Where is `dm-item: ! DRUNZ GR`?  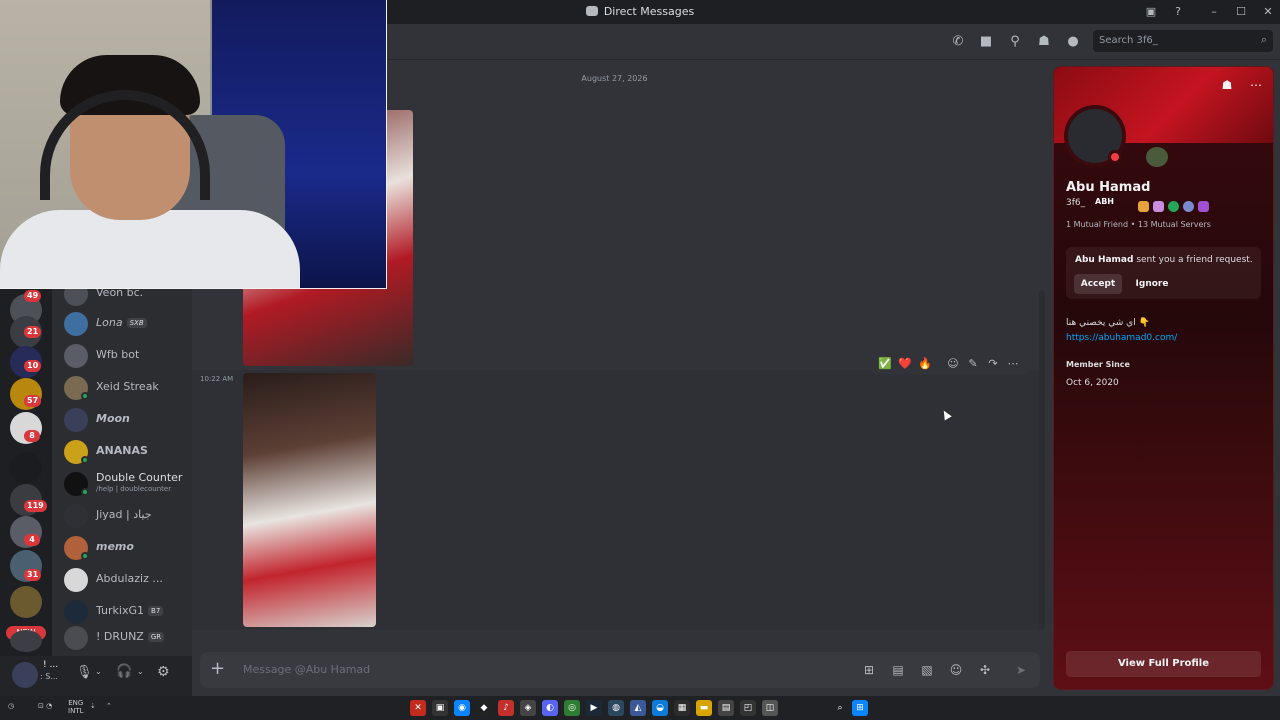 dm-item: ! DRUNZ GR is located at coordinates (126, 638).